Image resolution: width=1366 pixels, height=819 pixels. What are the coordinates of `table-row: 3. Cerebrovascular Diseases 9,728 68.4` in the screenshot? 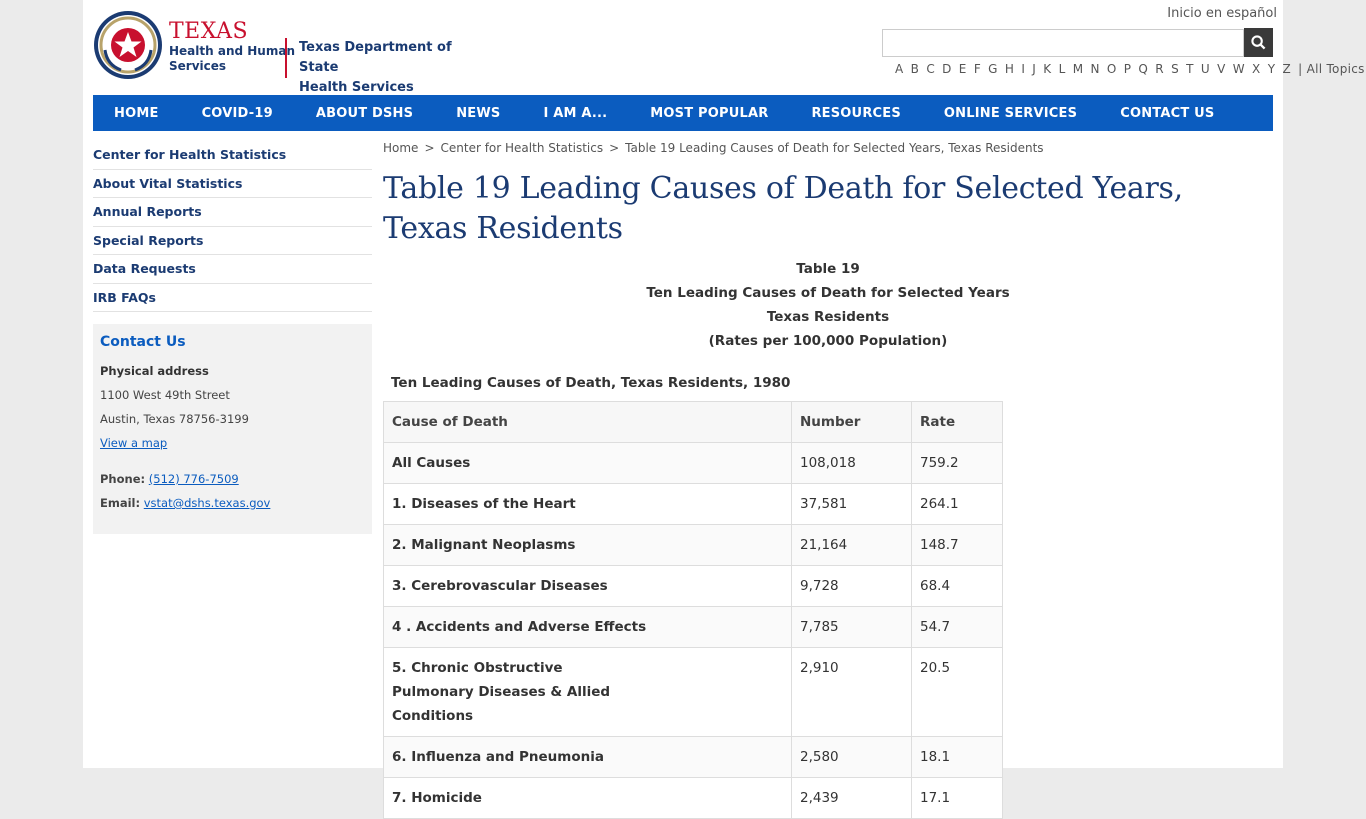 It's located at (693, 586).